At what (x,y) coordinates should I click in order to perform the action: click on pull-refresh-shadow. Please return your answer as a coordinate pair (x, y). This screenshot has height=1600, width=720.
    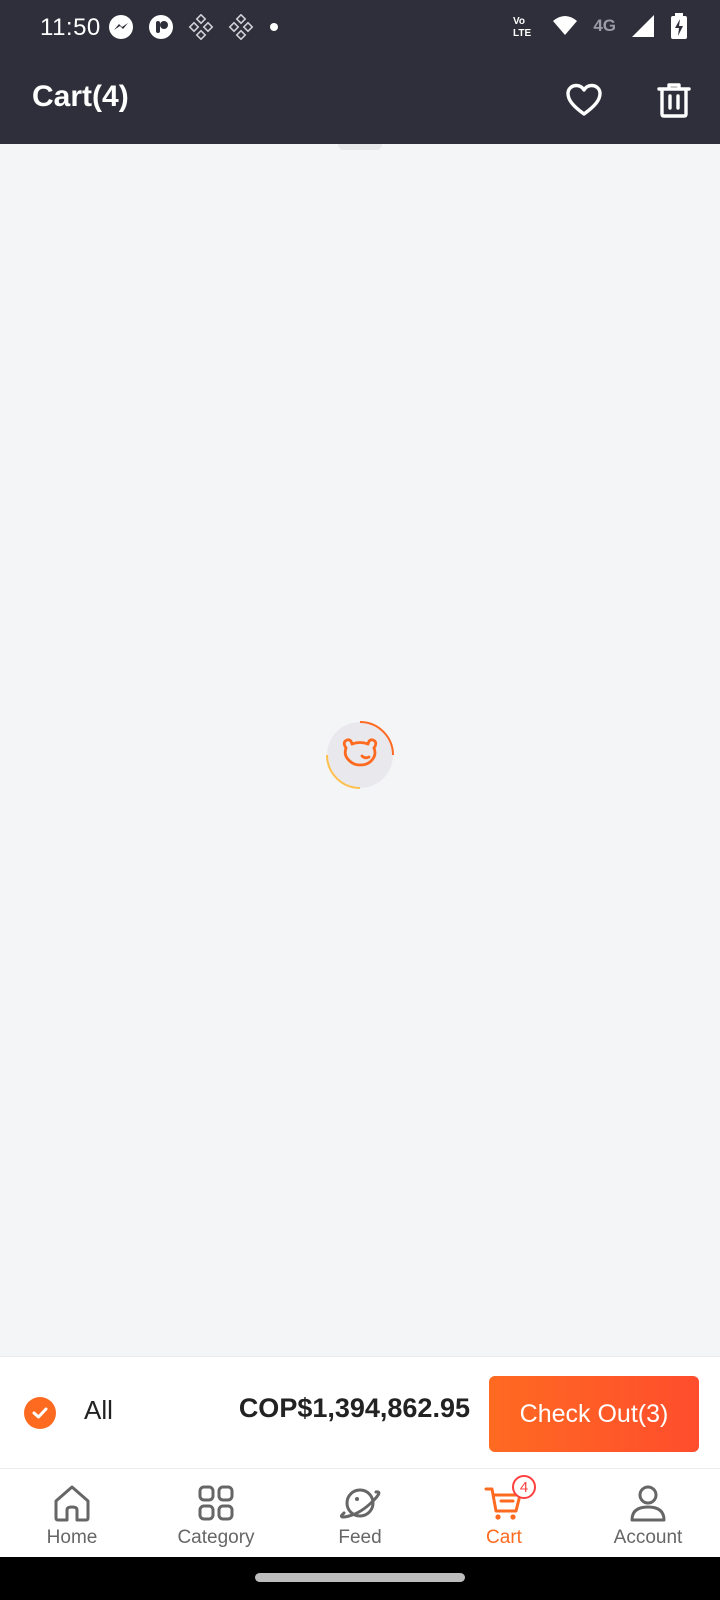
    Looking at the image, I should click on (360, 147).